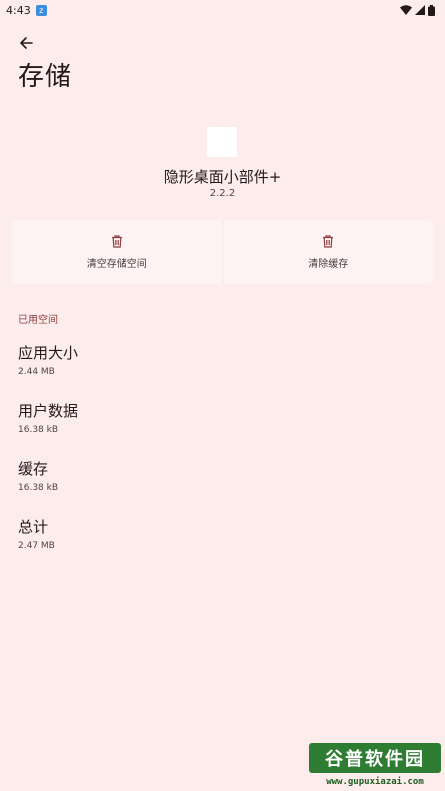  Describe the element at coordinates (375, 782) in the screenshot. I see `watermark-url: www.gupuxiazai.com` at that location.